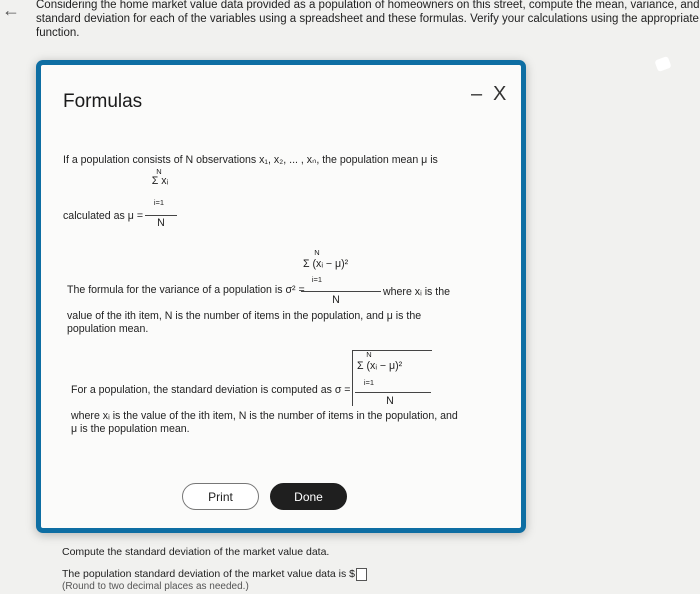 The height and width of the screenshot is (594, 700). What do you see at coordinates (336, 300) in the screenshot?
I see `var-denominator: N` at bounding box center [336, 300].